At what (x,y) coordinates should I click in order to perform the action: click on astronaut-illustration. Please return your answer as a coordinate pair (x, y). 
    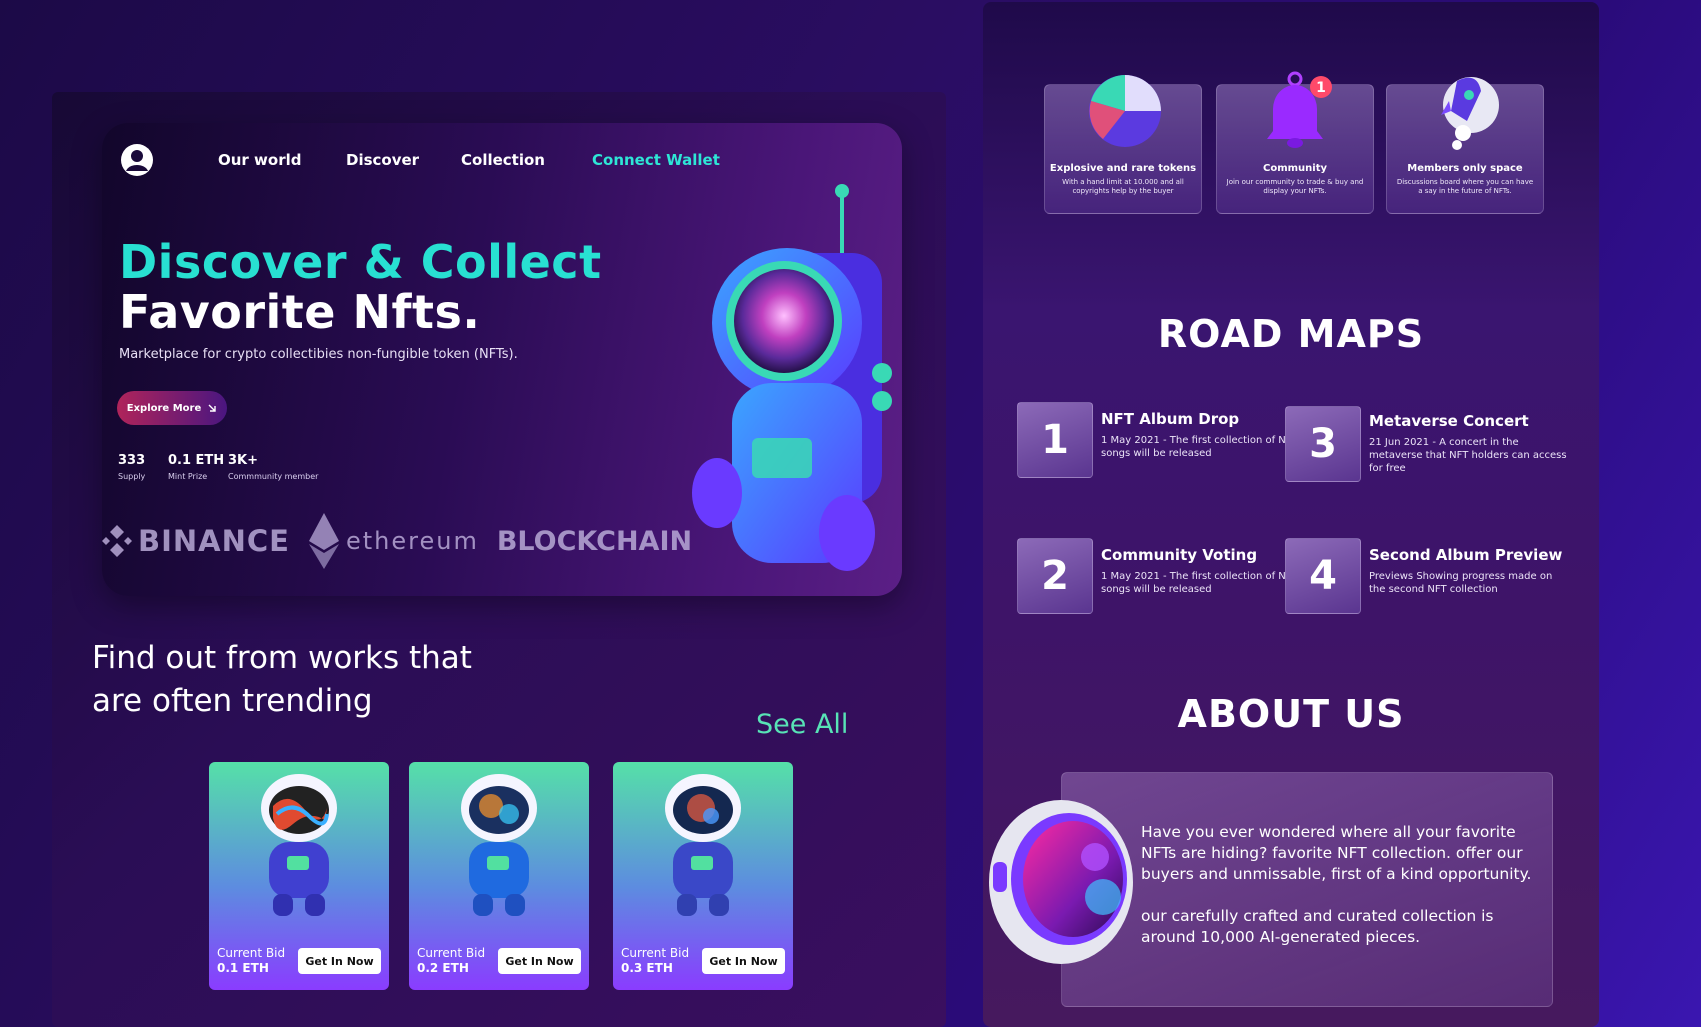
    Looking at the image, I should click on (792, 377).